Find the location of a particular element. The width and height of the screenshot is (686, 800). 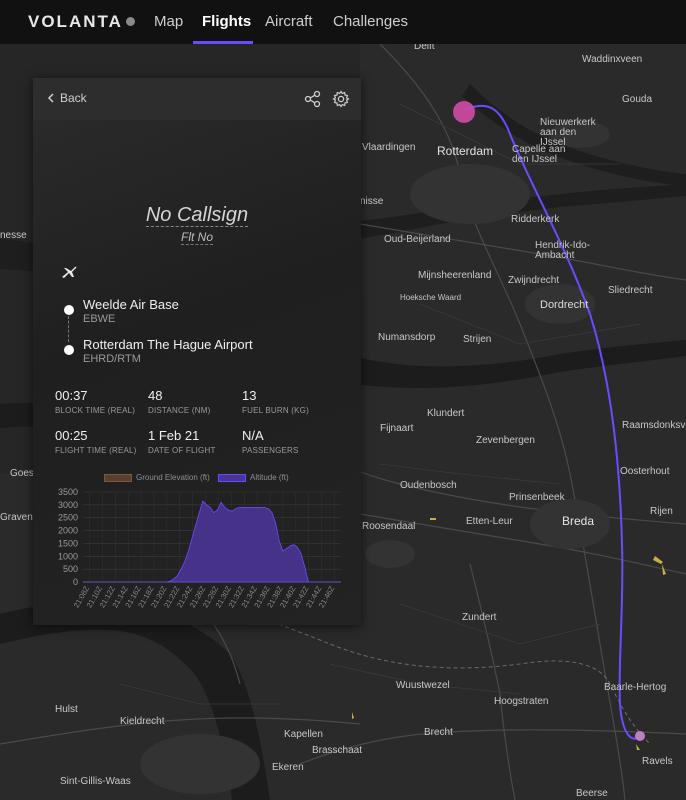

destination-airport-name: Rotterdam The Hague Airport is located at coordinates (168, 344).